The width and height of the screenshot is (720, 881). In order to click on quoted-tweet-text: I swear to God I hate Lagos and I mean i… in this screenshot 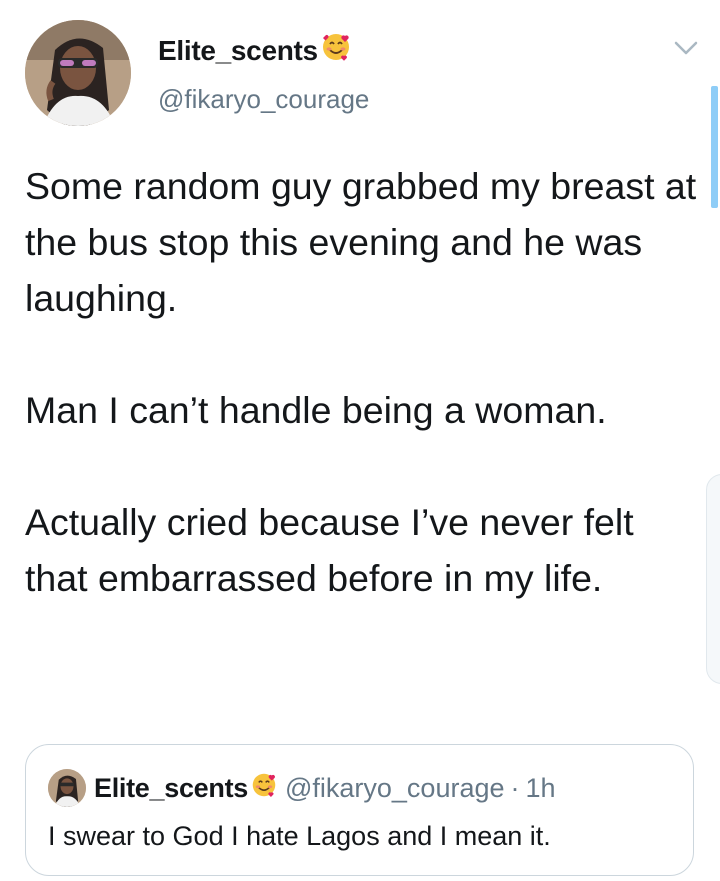, I will do `click(299, 836)`.